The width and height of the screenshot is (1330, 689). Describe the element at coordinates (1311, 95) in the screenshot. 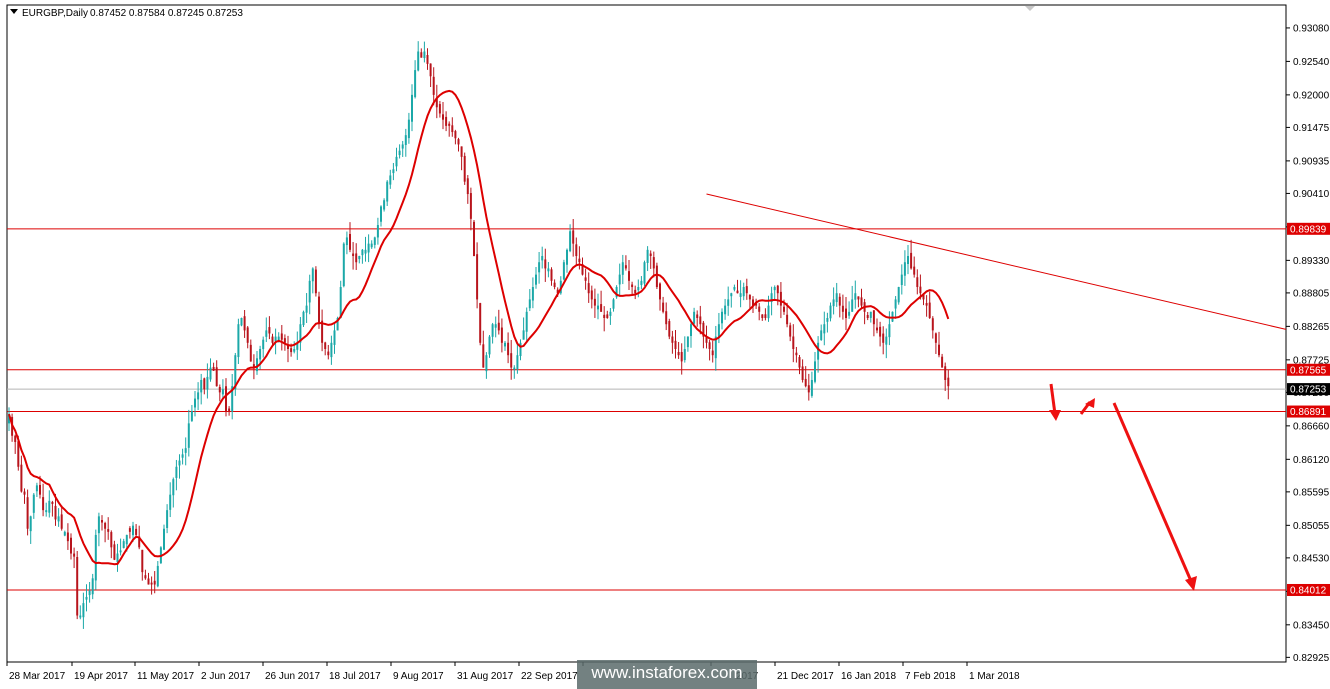

I see `y-tick-label: 0.92000` at that location.